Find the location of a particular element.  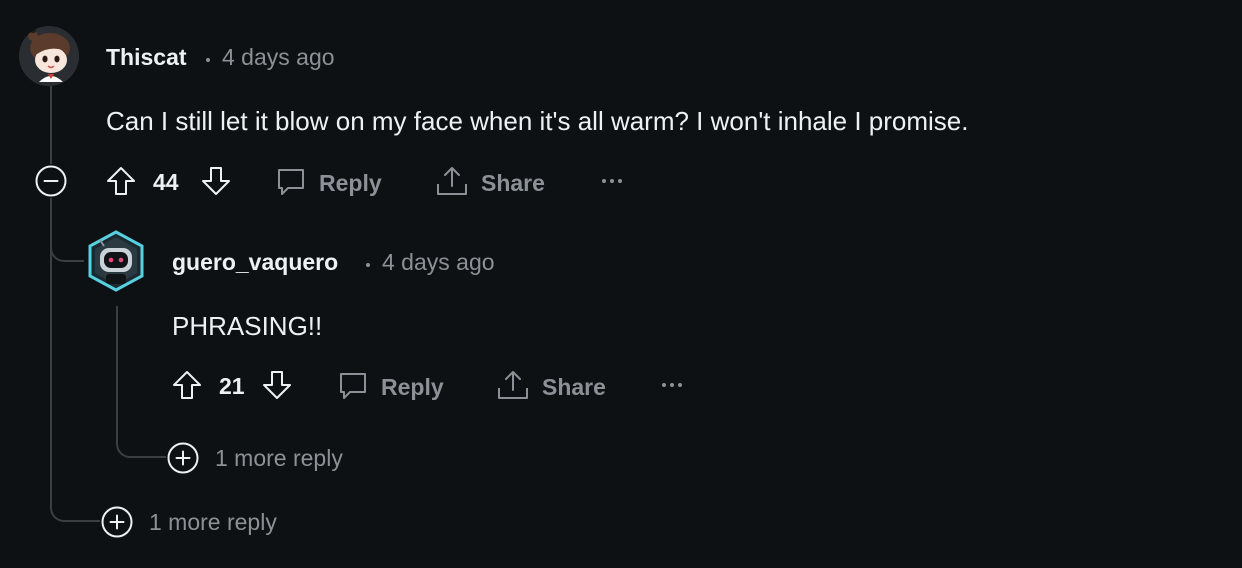

avatar is located at coordinates (49, 56).